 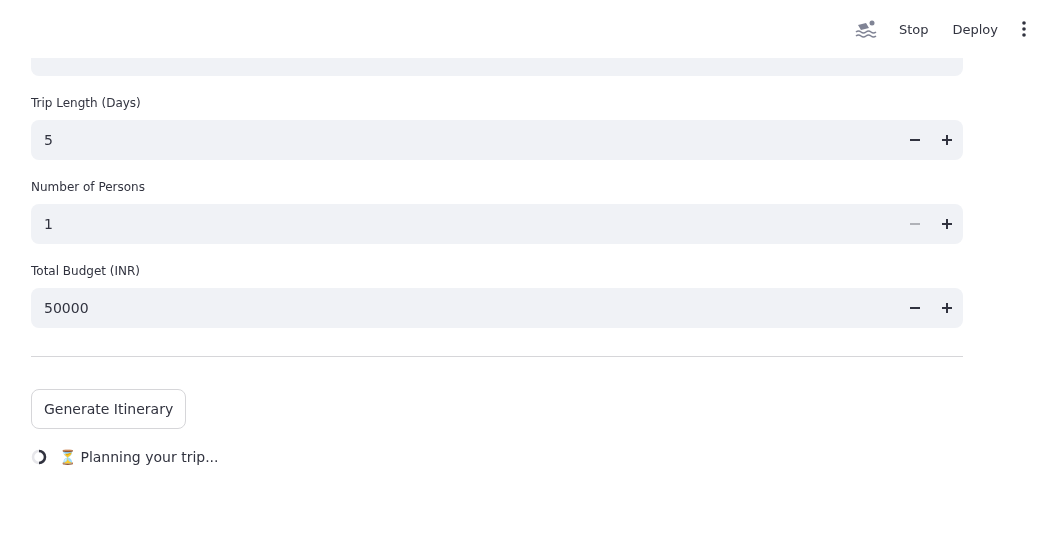 What do you see at coordinates (913, 29) in the screenshot?
I see `stop-button: Stop` at bounding box center [913, 29].